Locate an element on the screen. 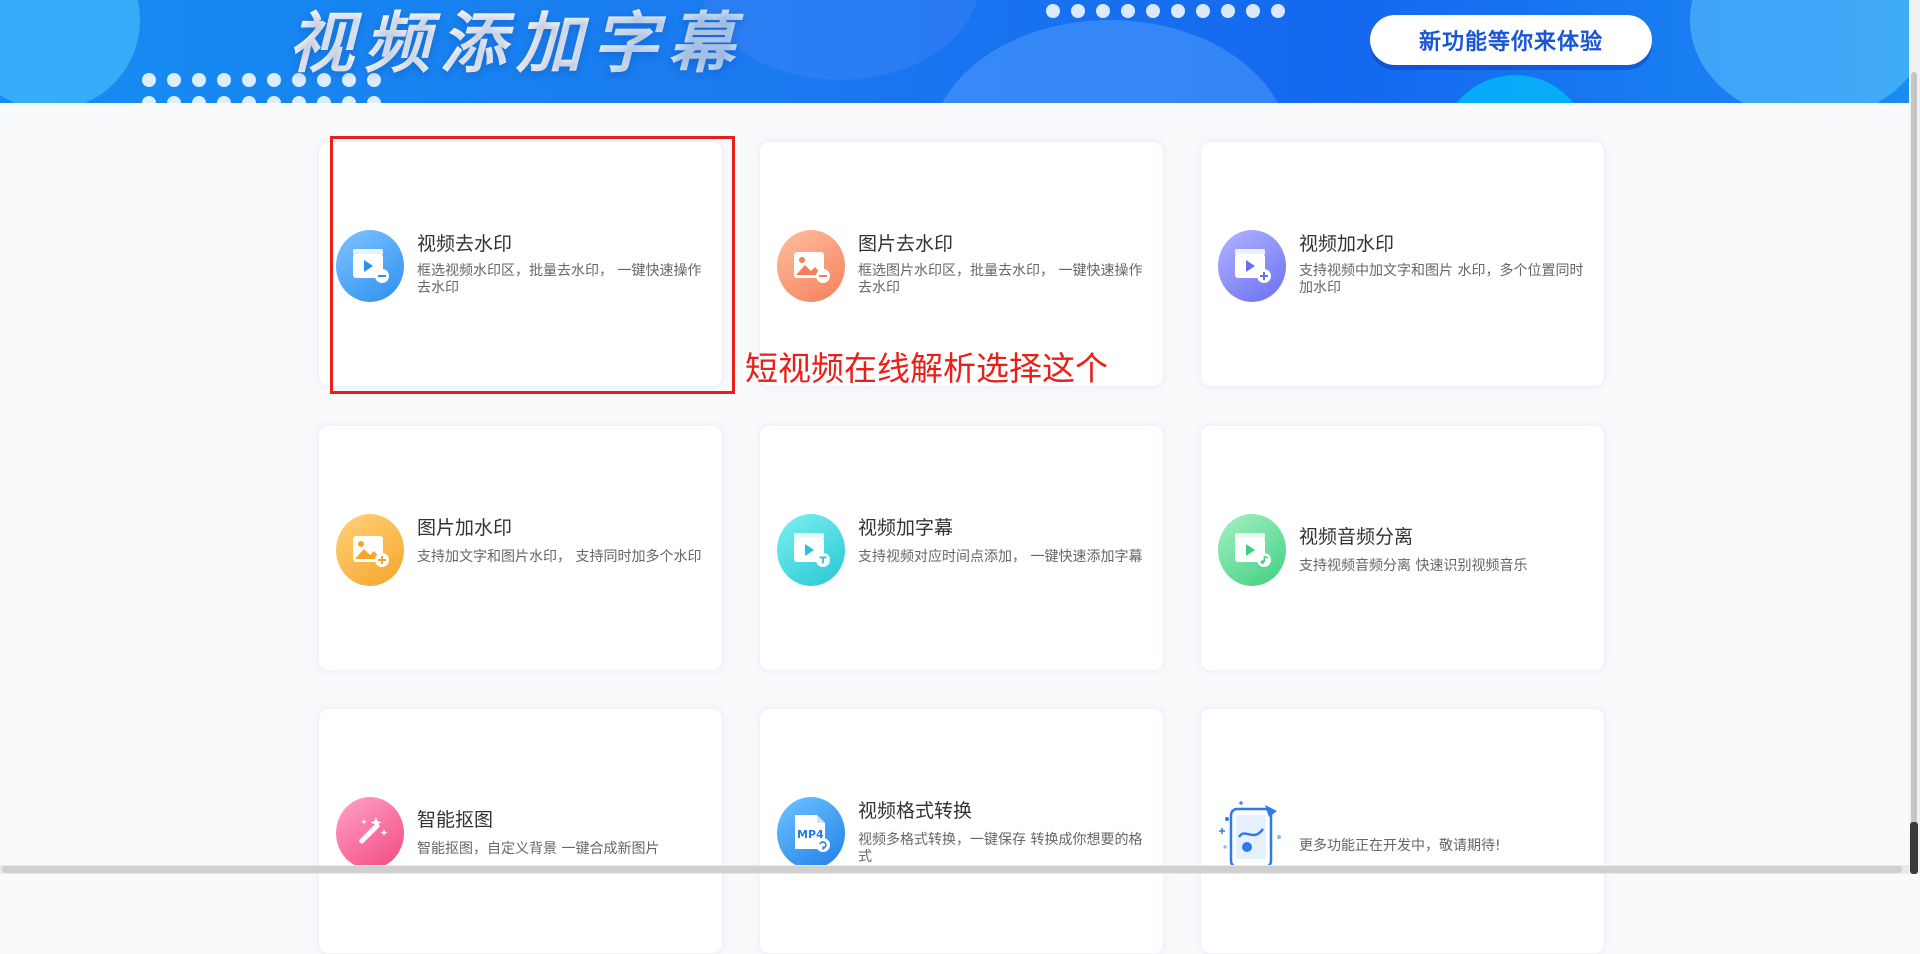 Image resolution: width=1920 pixels, height=954 pixels. card-title: 视频格式转换 is located at coordinates (915, 811).